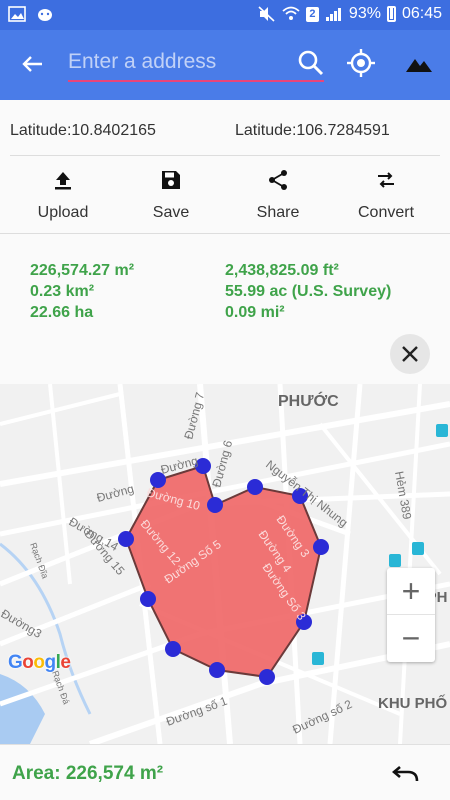 The height and width of the screenshot is (800, 450). I want to click on save-label: Save, so click(171, 212).